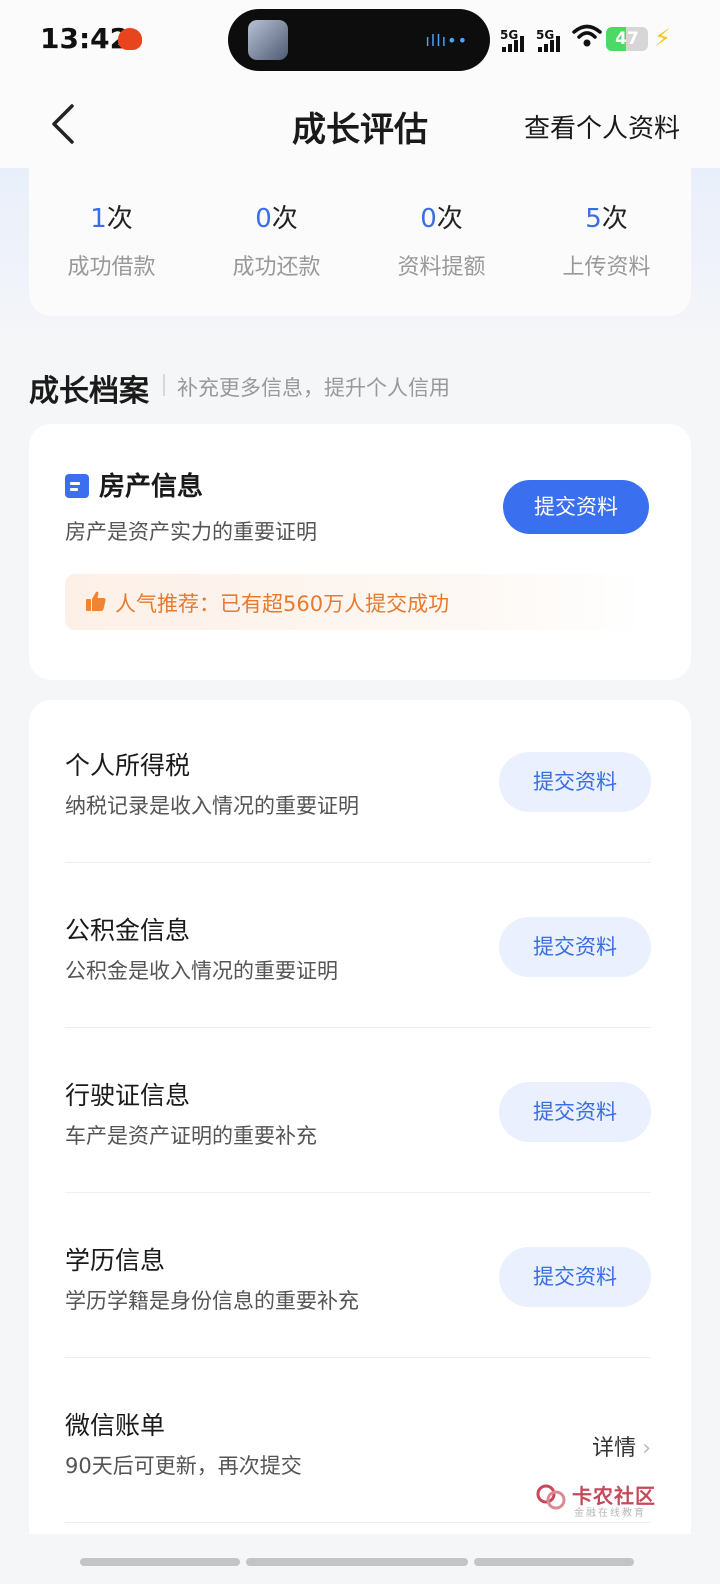  Describe the element at coordinates (441, 267) in the screenshot. I see `stat-label: 资料提额` at that location.